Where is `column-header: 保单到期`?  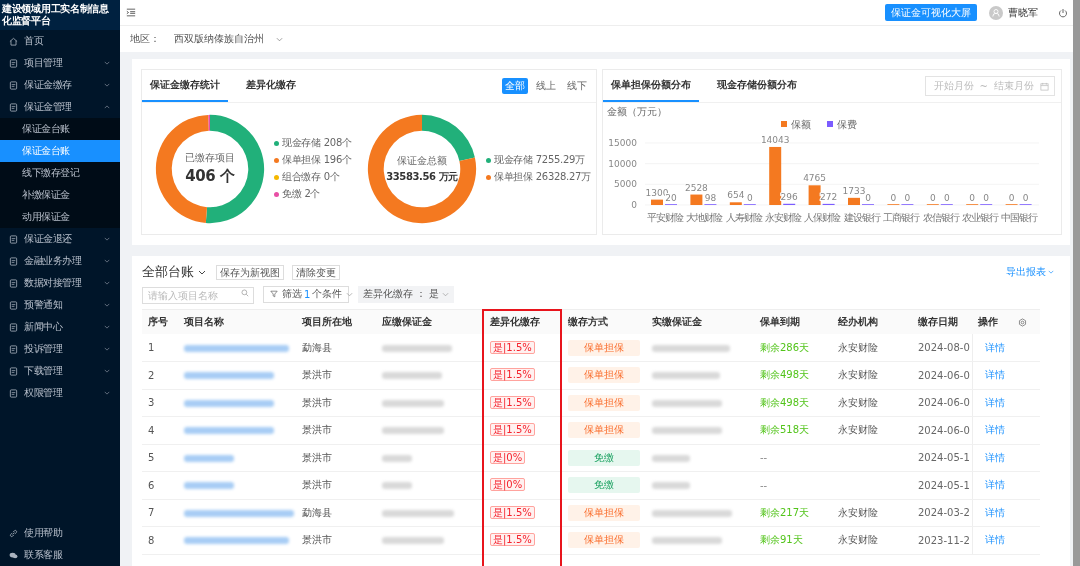
column-header: 保单到期 is located at coordinates (793, 321).